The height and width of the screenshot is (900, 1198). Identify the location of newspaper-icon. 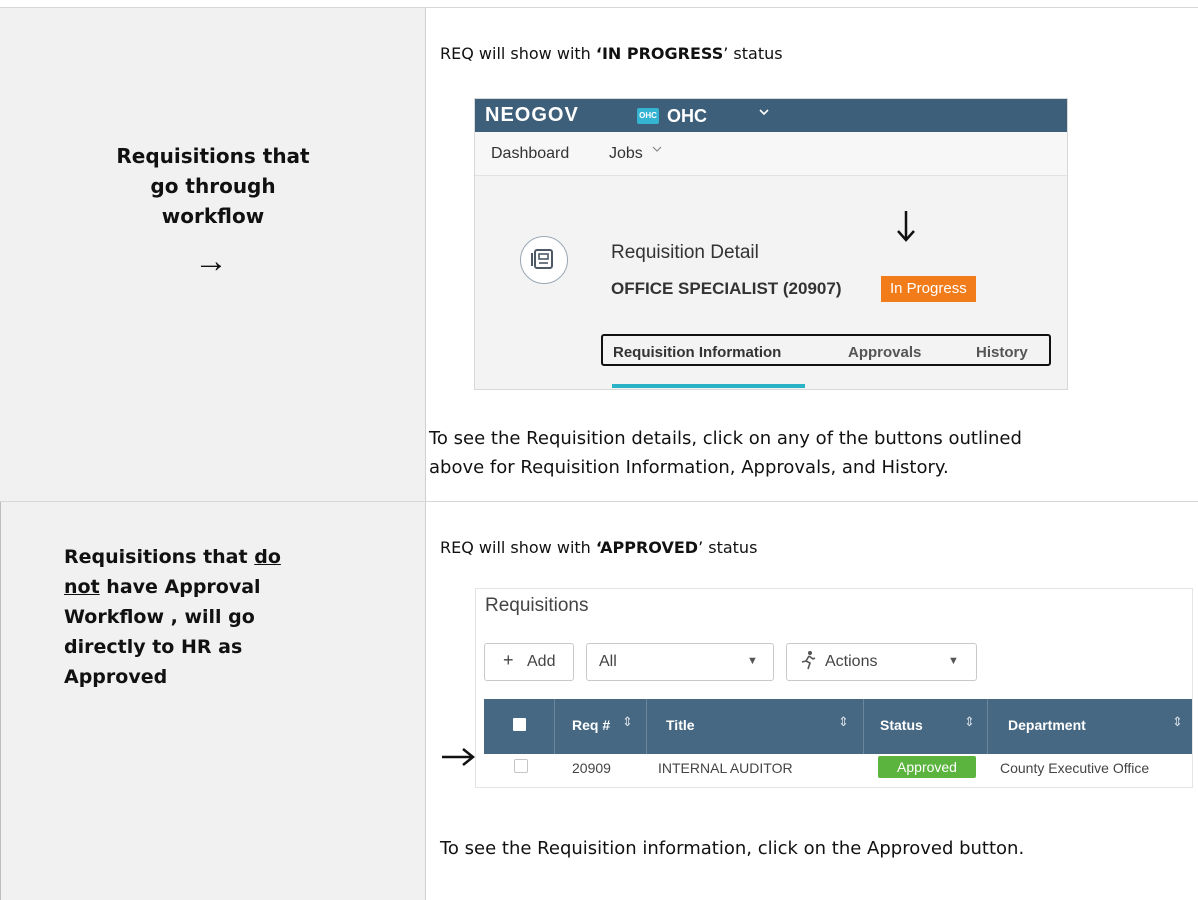
(544, 260).